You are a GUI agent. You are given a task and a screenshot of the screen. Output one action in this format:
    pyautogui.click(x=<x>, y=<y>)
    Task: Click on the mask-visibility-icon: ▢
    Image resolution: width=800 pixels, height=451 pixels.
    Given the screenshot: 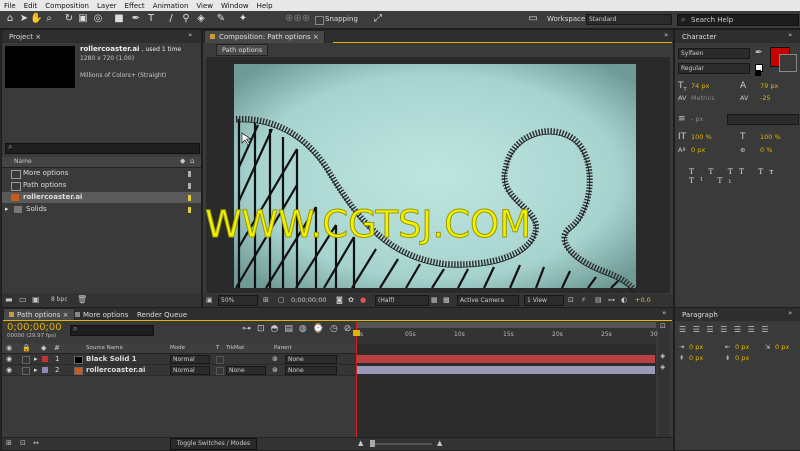 What is the action you would take?
    pyautogui.click(x=281, y=300)
    